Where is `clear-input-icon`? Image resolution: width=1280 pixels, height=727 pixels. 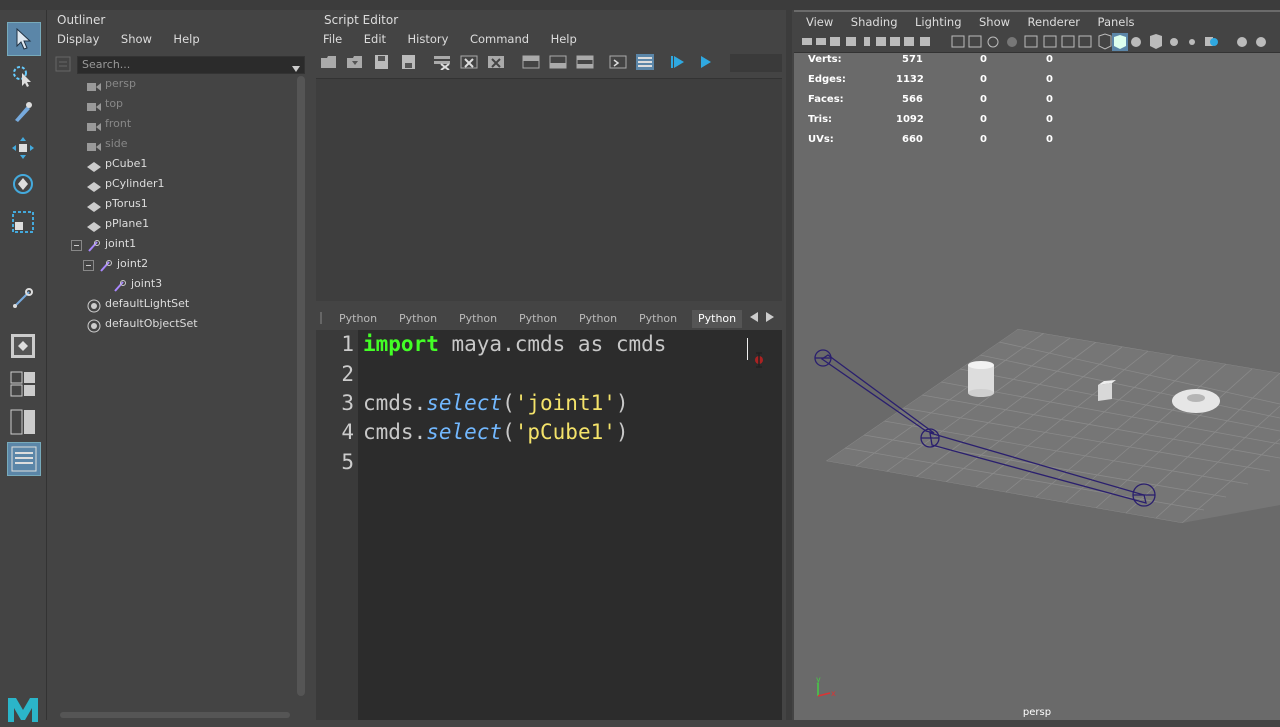
clear-input-icon is located at coordinates (469, 62).